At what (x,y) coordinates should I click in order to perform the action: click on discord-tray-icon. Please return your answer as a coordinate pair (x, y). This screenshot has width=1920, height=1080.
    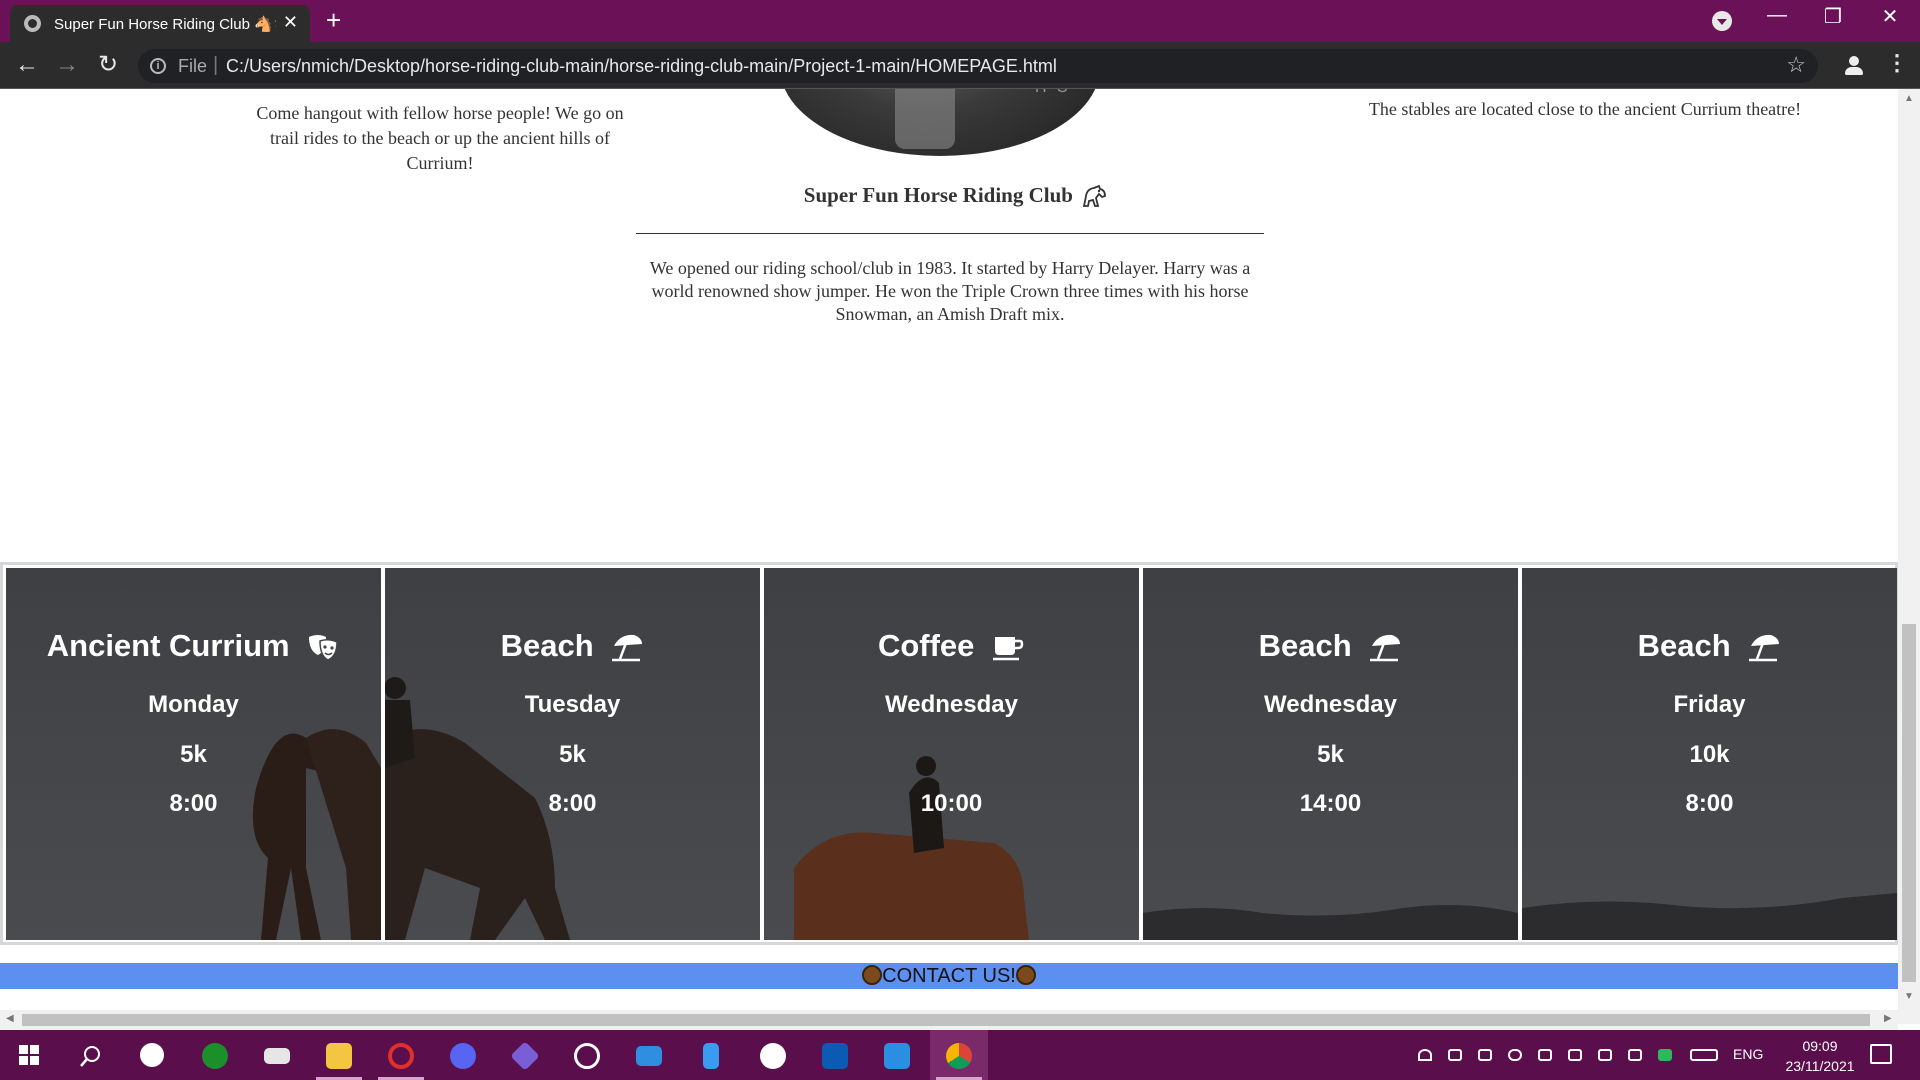
    Looking at the image, I should click on (1545, 1055).